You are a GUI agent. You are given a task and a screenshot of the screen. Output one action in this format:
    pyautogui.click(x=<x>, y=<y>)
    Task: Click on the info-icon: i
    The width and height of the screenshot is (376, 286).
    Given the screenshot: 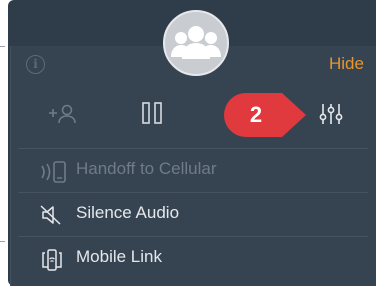 What is the action you would take?
    pyautogui.click(x=35, y=64)
    